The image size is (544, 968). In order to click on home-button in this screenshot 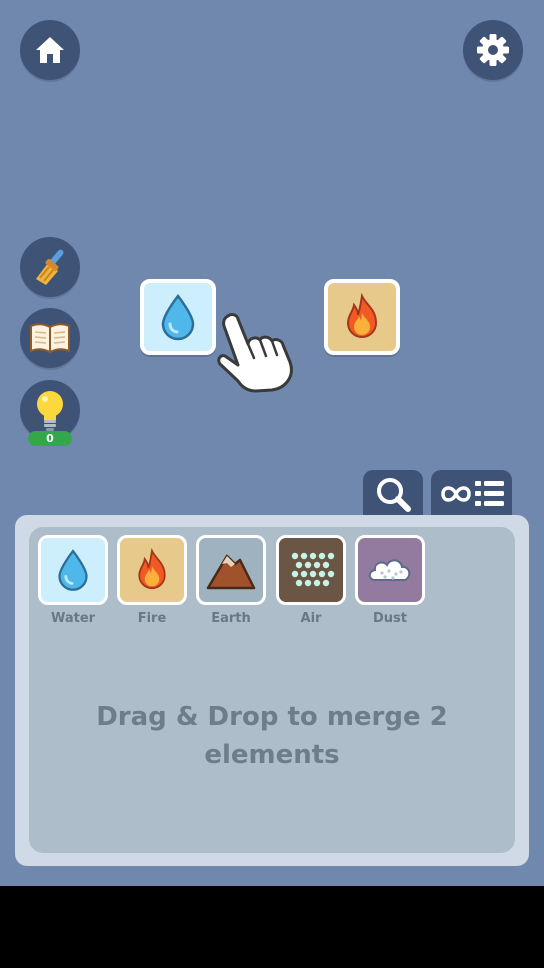, I will do `click(50, 50)`.